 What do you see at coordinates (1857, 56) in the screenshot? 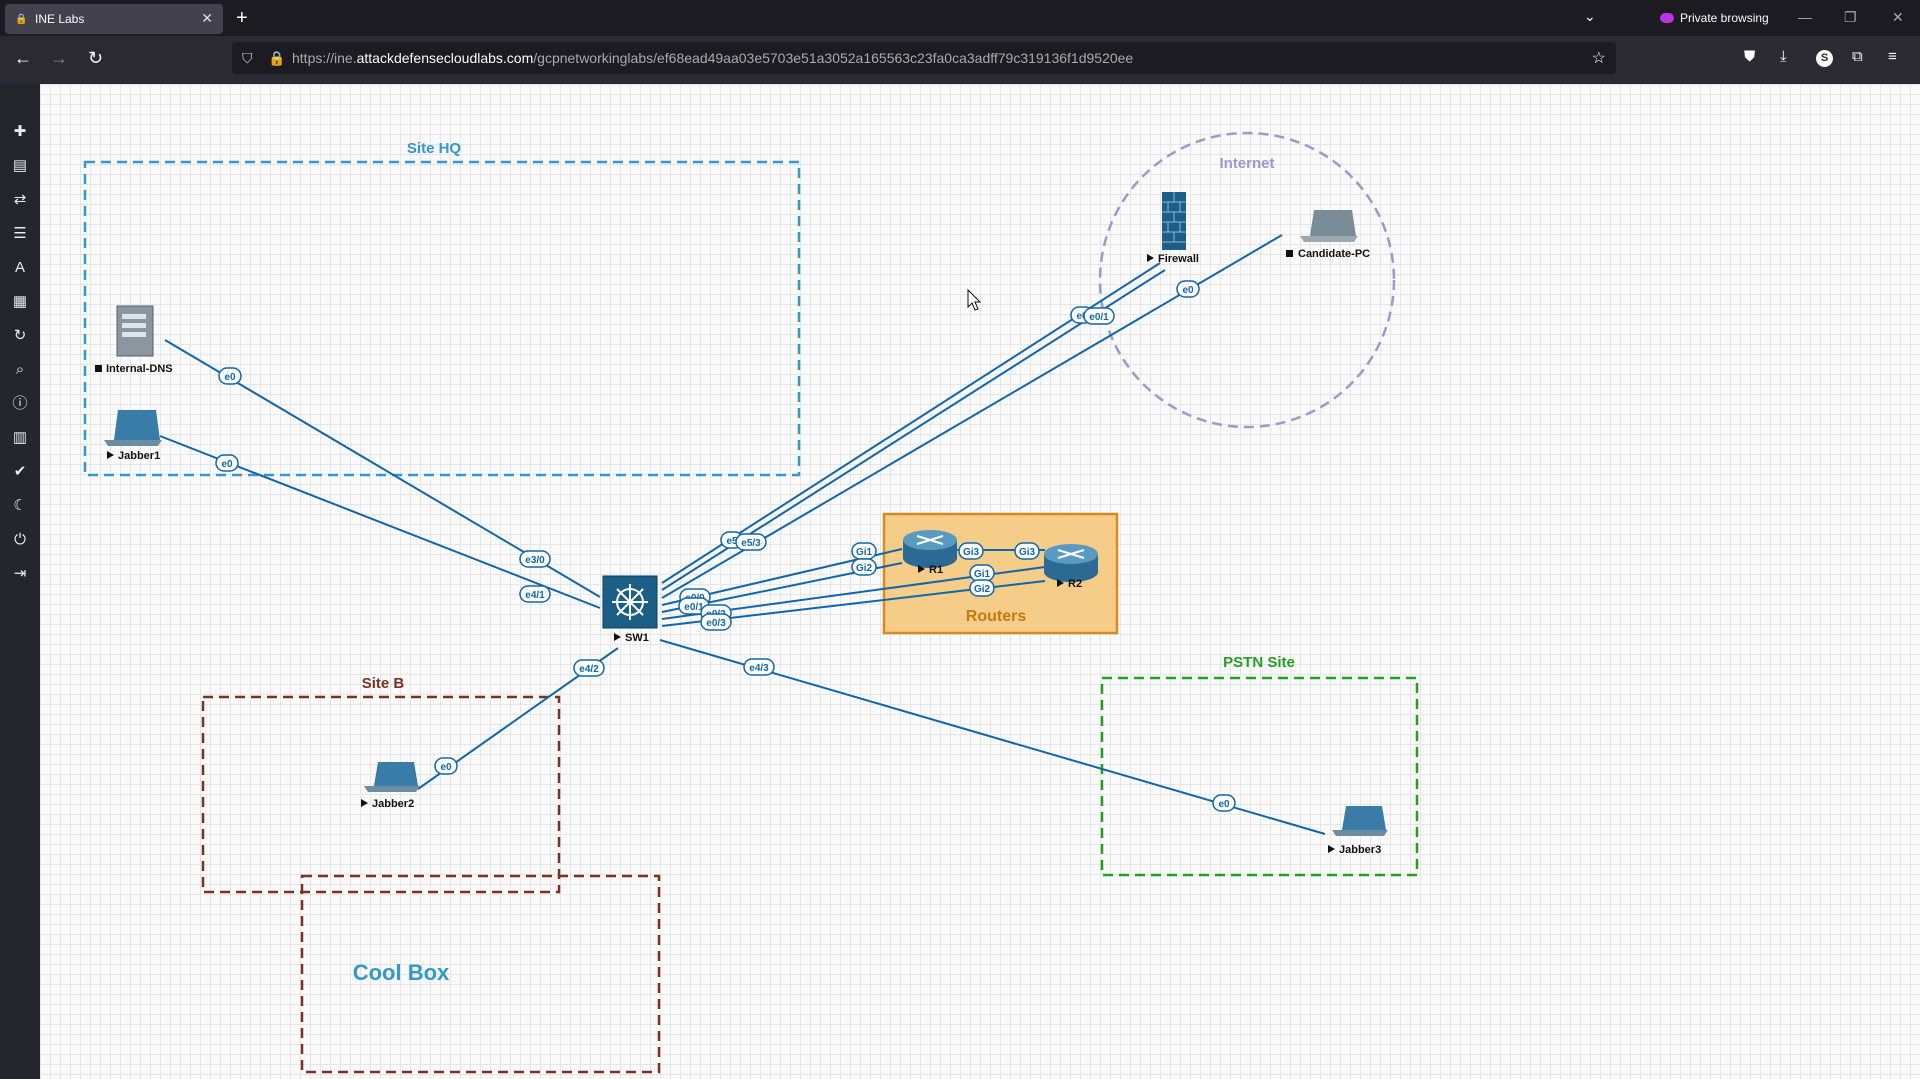
I see `extensions-puzzle-icon: ⧉` at bounding box center [1857, 56].